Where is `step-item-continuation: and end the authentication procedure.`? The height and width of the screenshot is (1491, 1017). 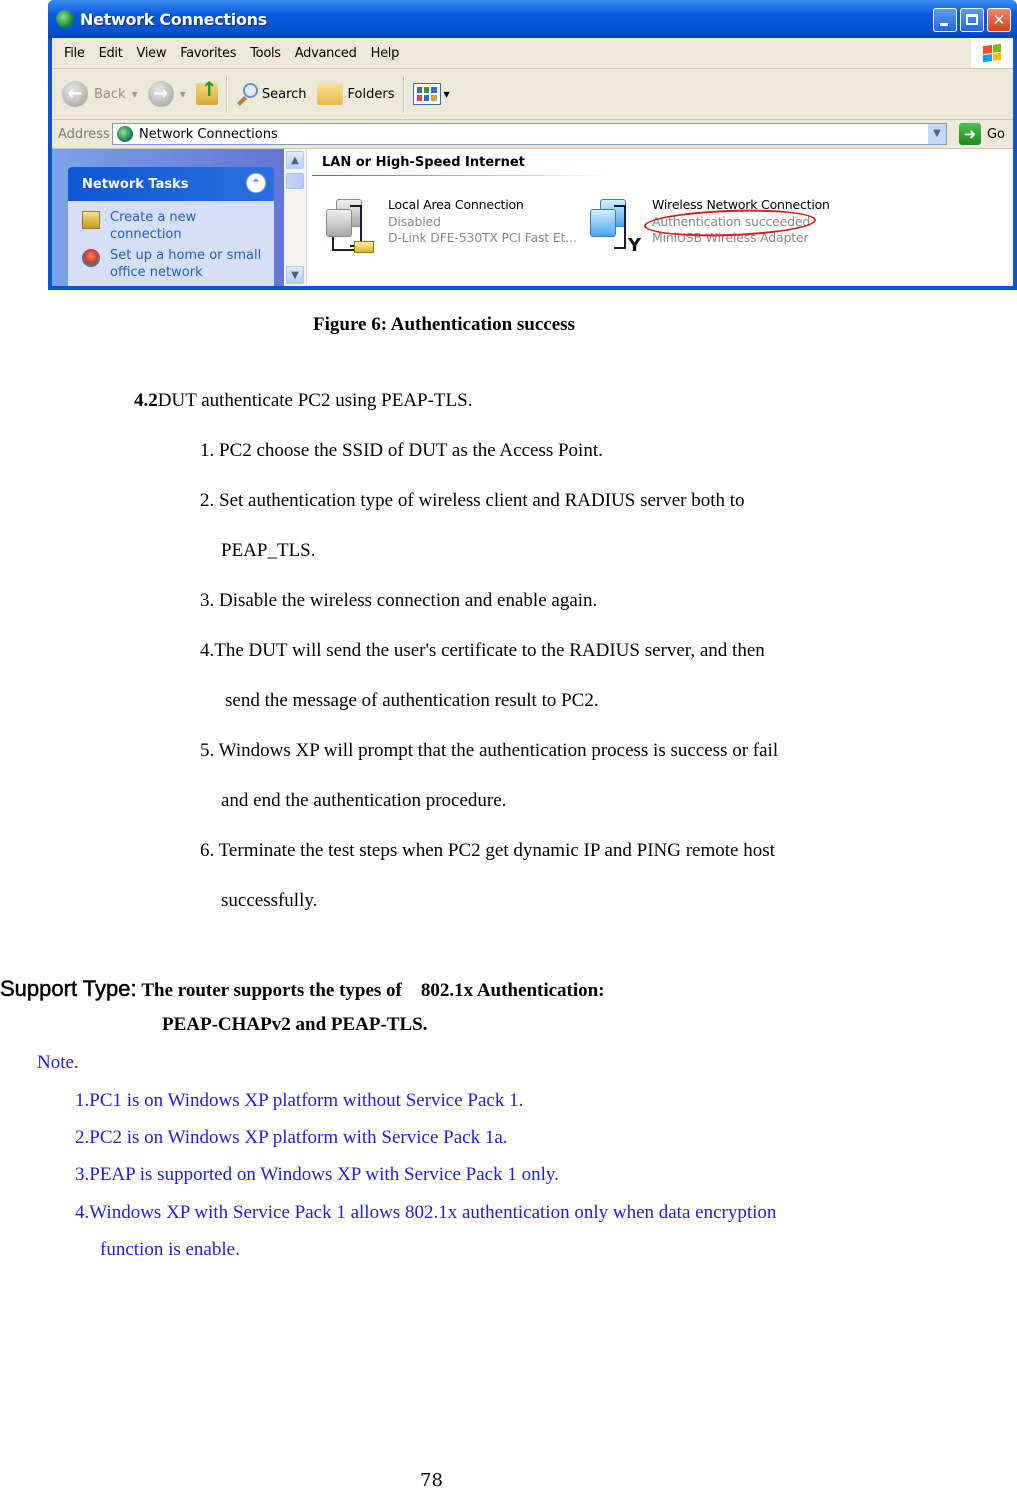 step-item-continuation: and end the authentication procedure. is located at coordinates (364, 800).